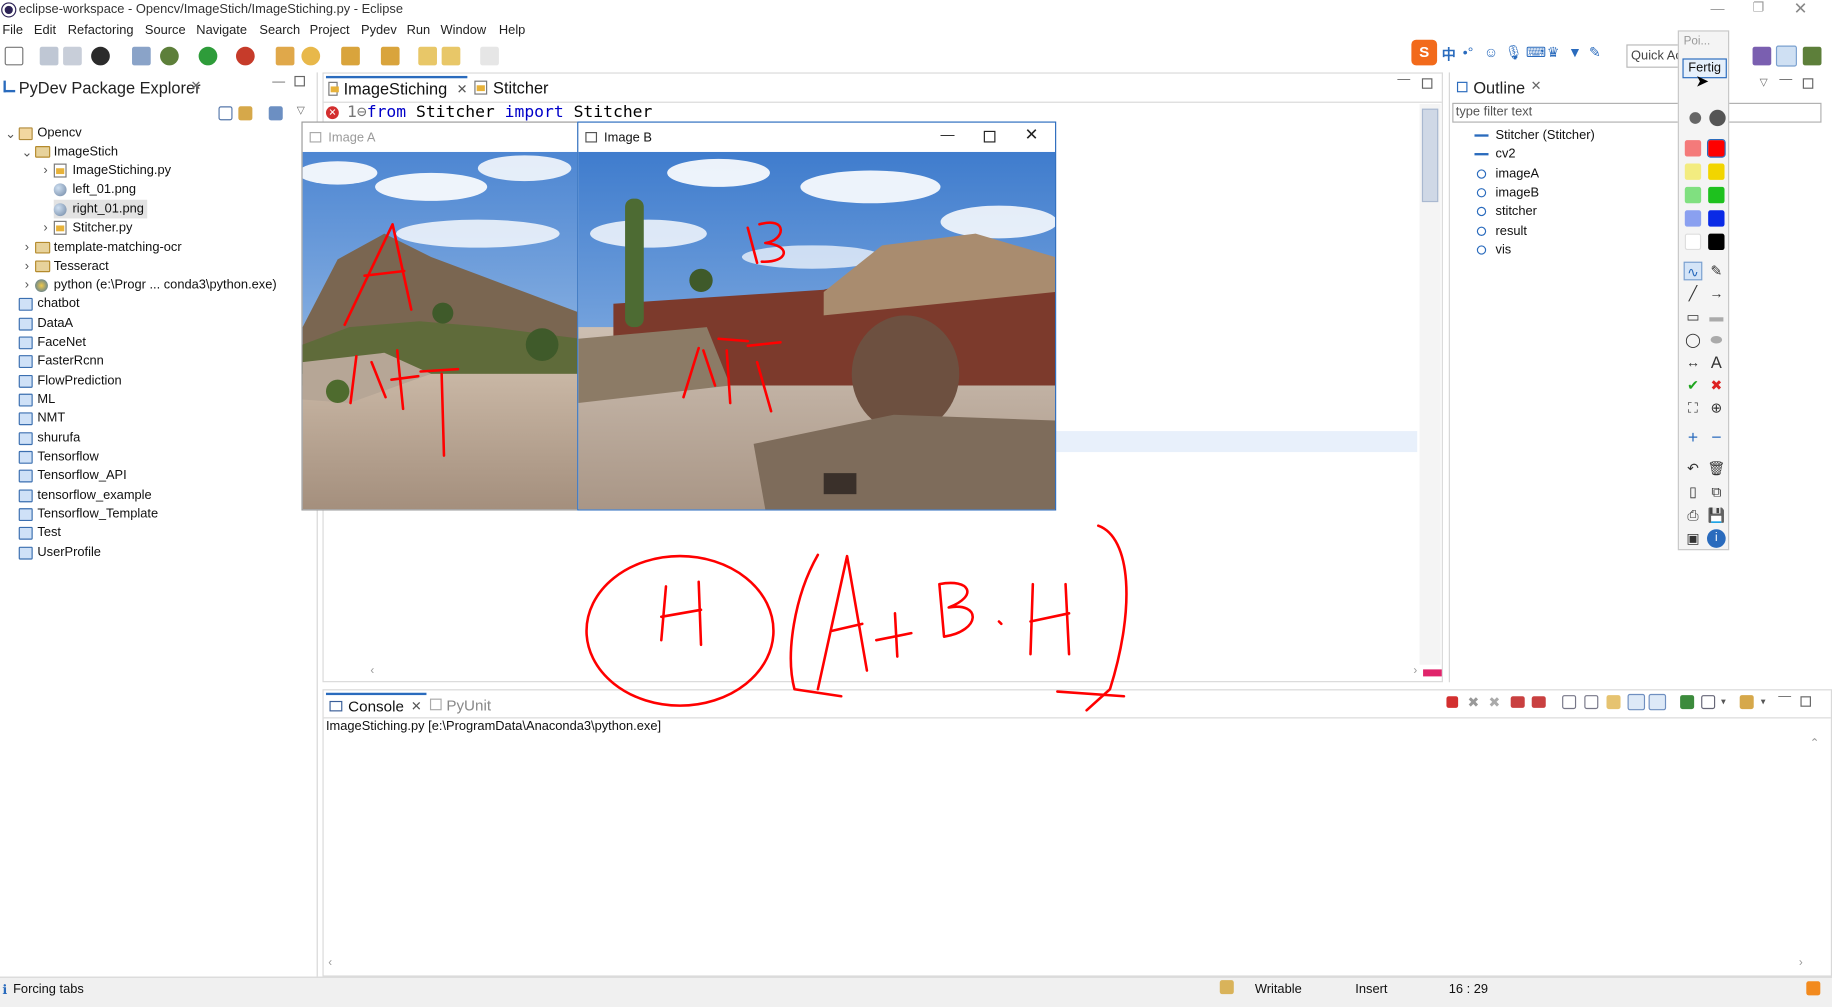 This screenshot has height=1007, width=1832. What do you see at coordinates (1717, 118) in the screenshot?
I see `pen-size-large` at bounding box center [1717, 118].